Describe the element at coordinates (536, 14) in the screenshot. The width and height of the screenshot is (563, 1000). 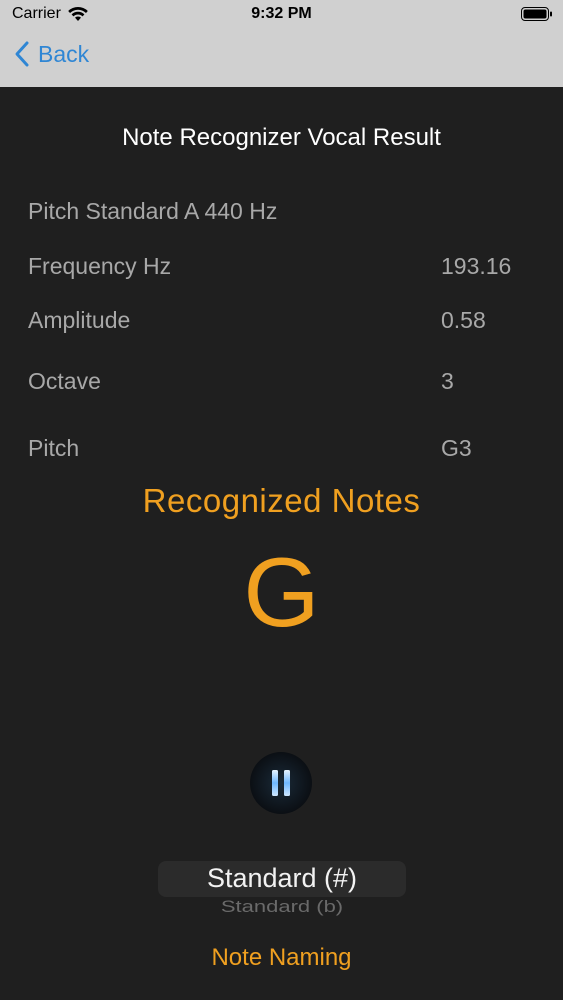
I see `battery-icon` at that location.